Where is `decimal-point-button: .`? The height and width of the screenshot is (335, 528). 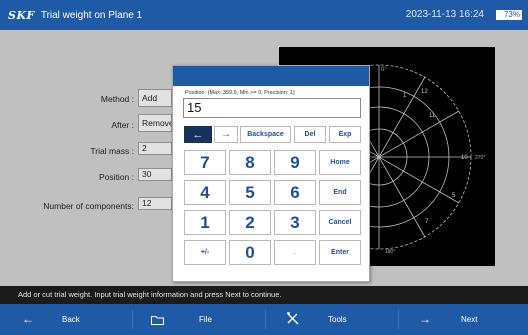 decimal-point-button: . is located at coordinates (295, 252).